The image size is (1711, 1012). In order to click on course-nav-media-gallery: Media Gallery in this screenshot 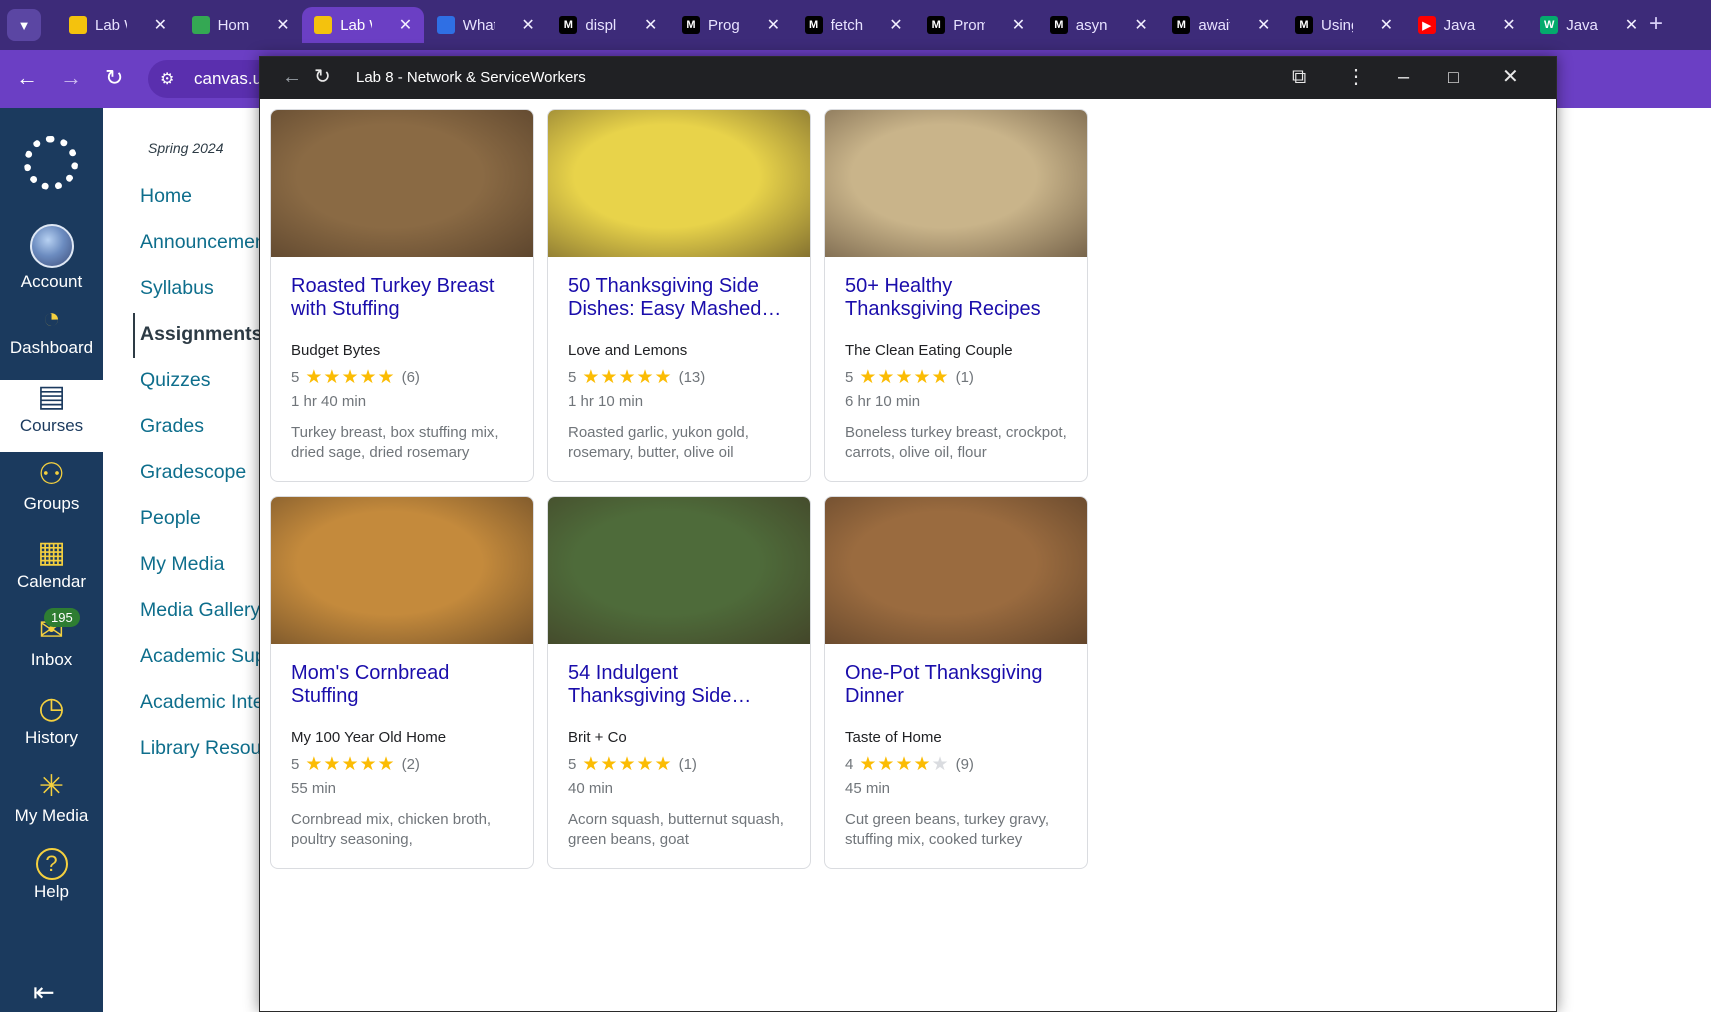, I will do `click(200, 610)`.